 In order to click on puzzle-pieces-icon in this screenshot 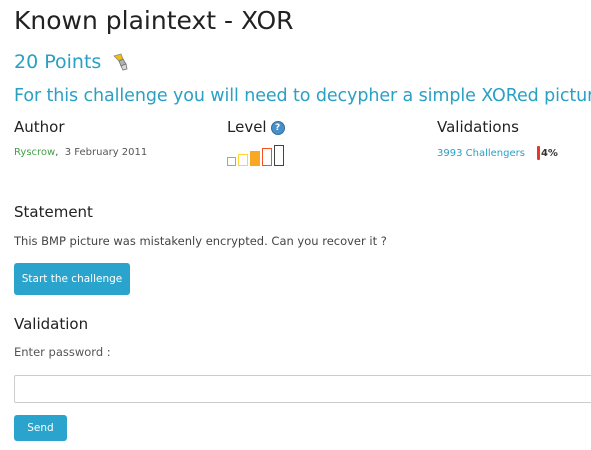, I will do `click(121, 62)`.